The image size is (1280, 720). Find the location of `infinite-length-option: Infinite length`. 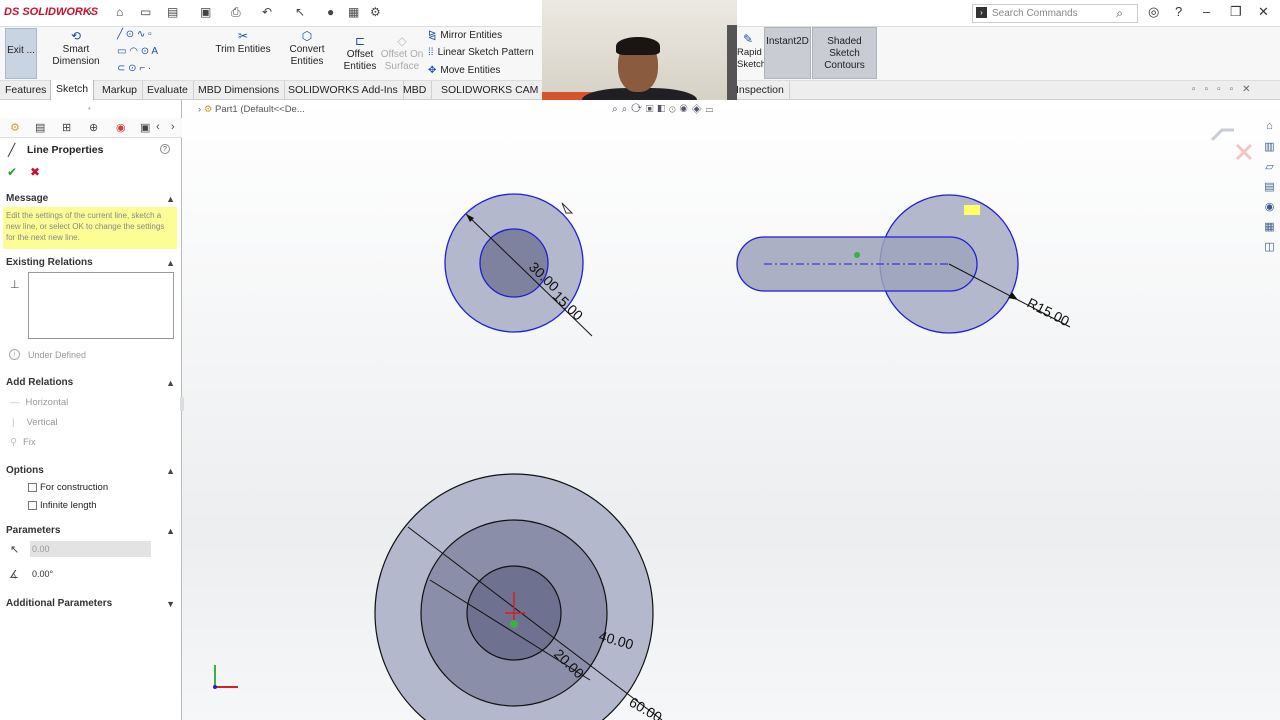

infinite-length-option: Infinite length is located at coordinates (62, 505).